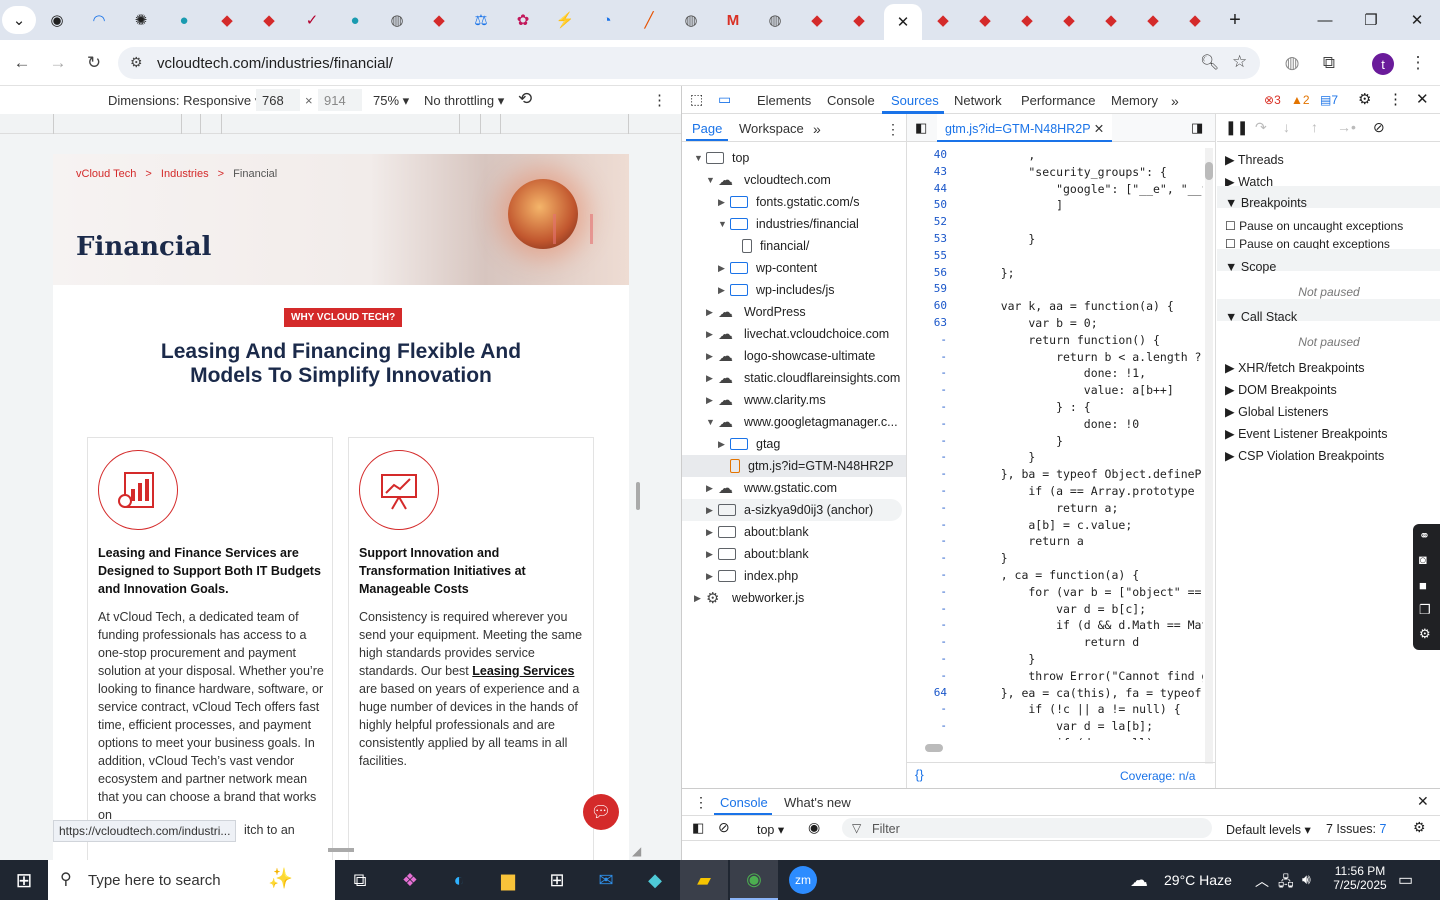 Image resolution: width=1440 pixels, height=900 pixels. I want to click on clear-console-icon: ⊘, so click(724, 827).